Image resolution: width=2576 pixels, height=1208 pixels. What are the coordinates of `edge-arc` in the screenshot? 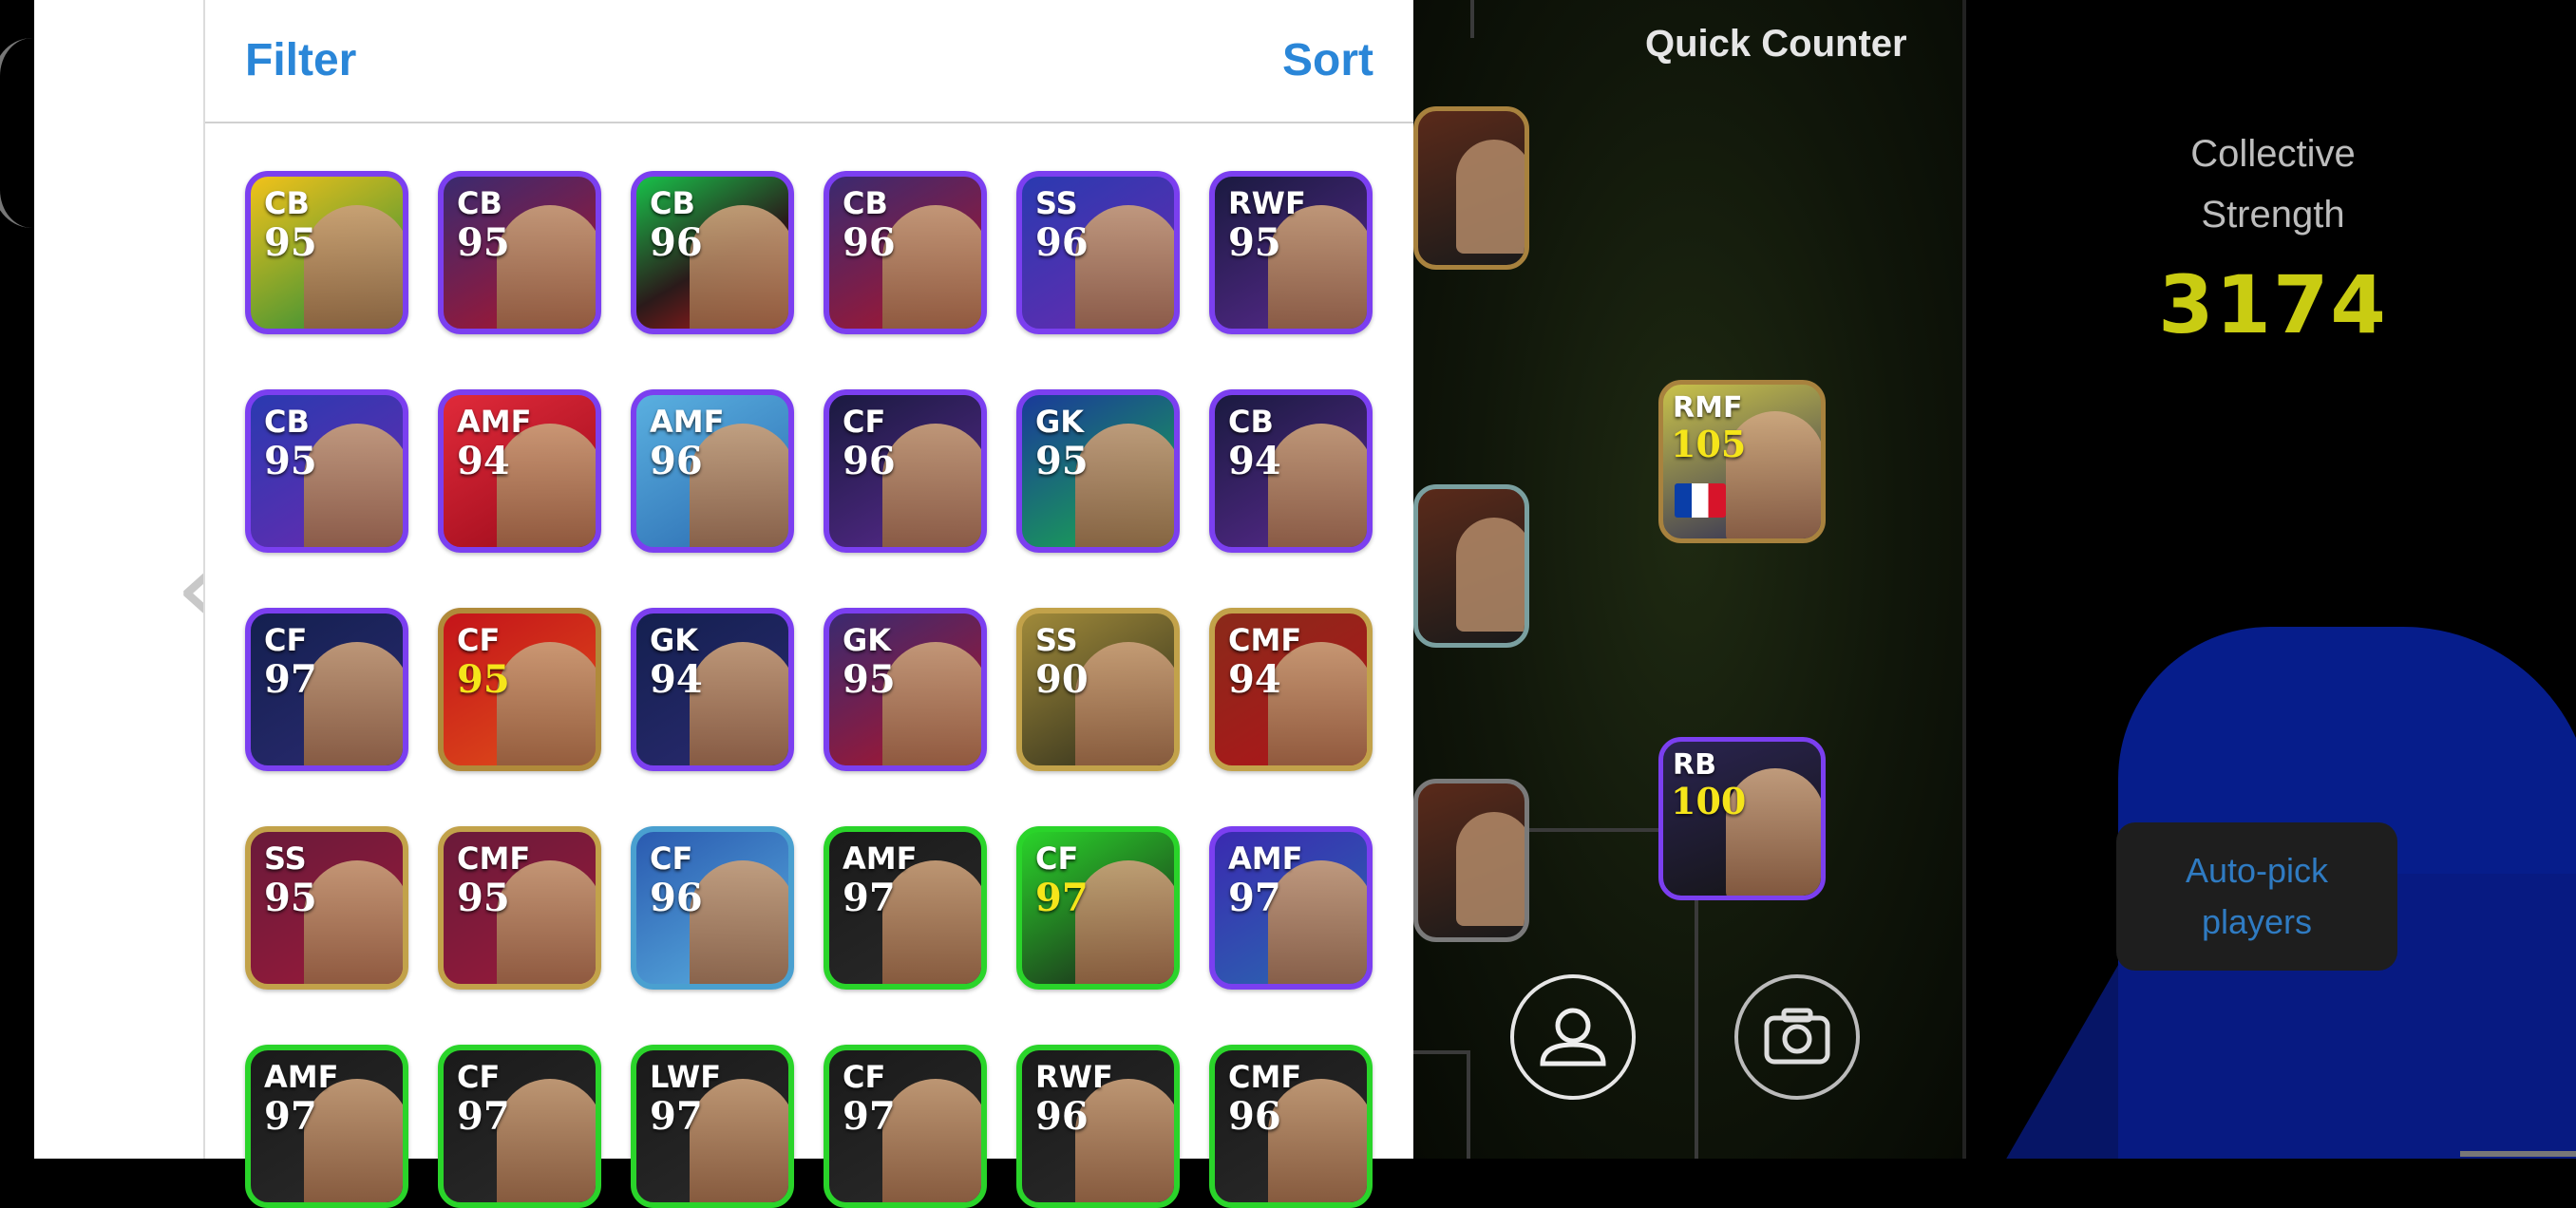 It's located at (19, 133).